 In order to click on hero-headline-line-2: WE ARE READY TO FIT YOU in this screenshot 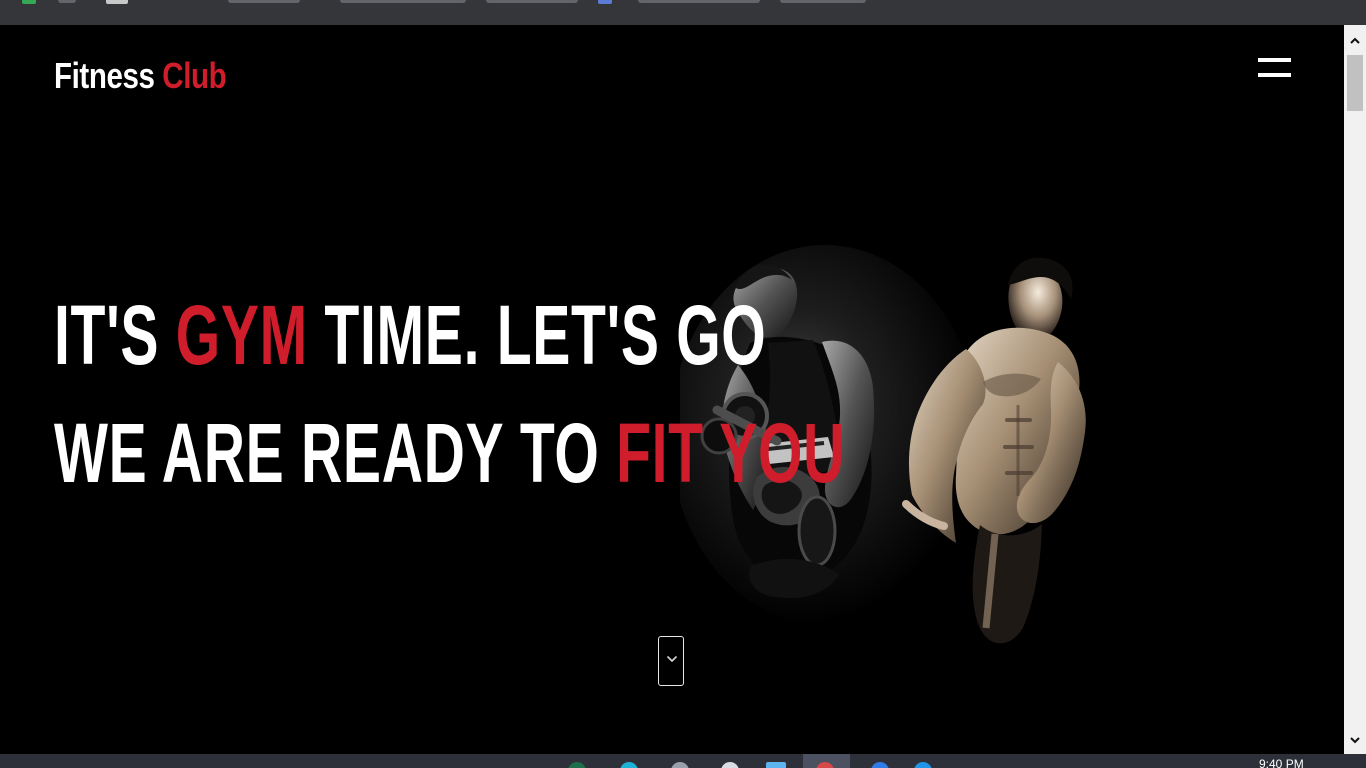, I will do `click(449, 453)`.